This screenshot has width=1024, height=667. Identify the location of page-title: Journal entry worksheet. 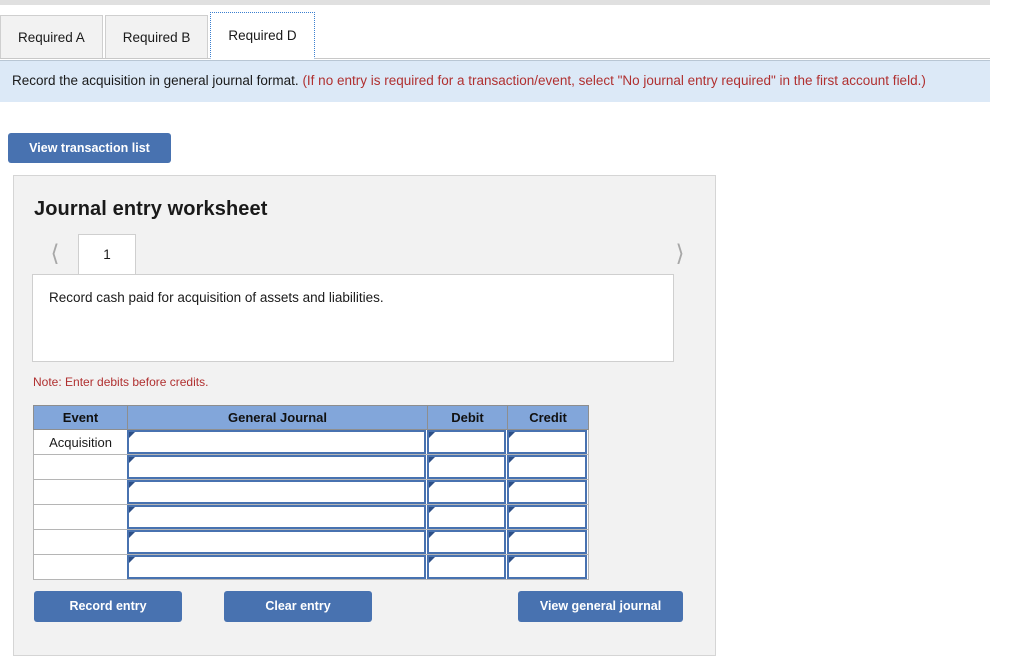
(151, 209).